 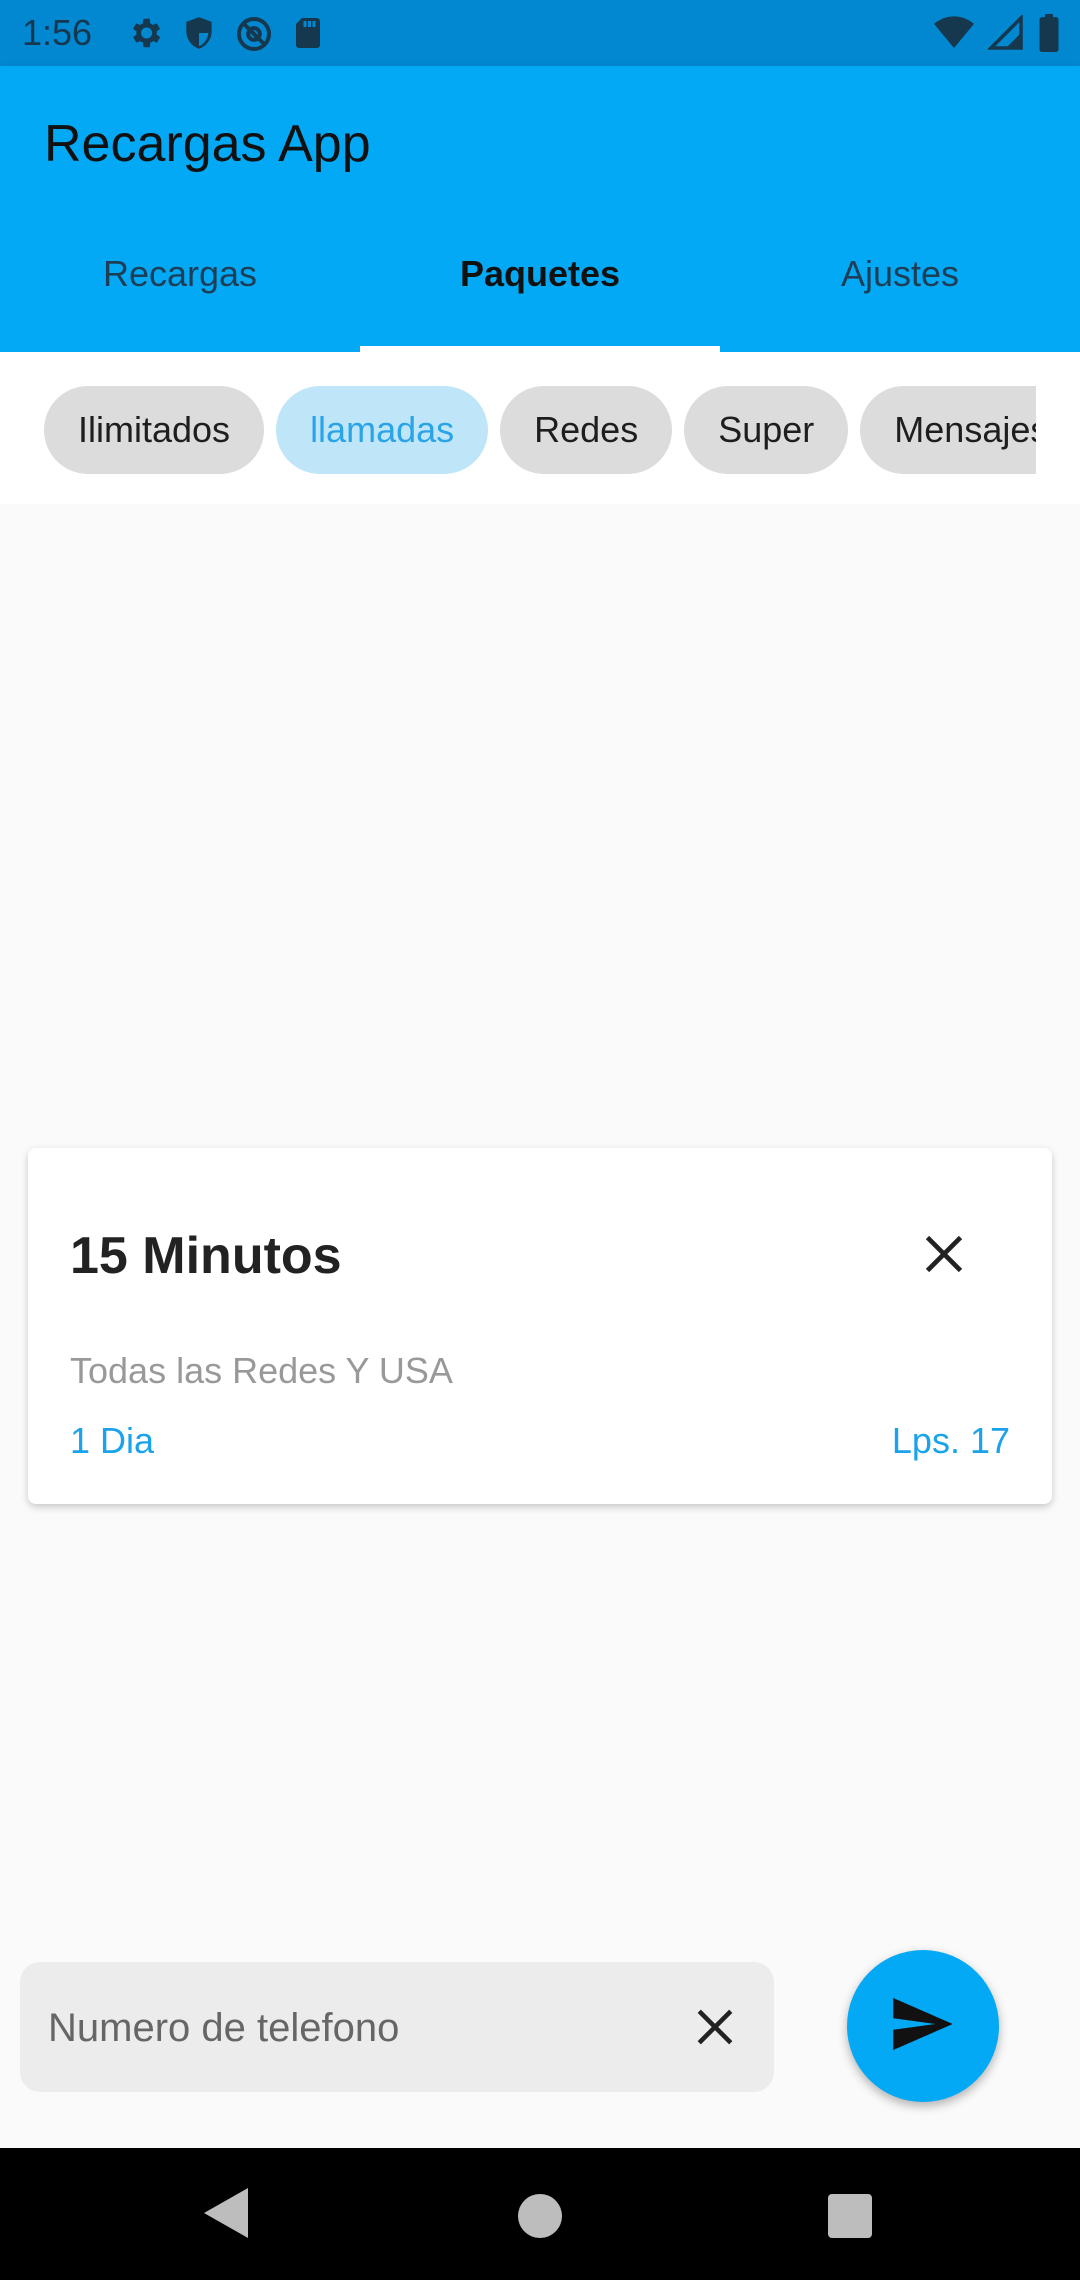 What do you see at coordinates (261, 1370) in the screenshot?
I see `package-description: Todas las Redes Y USA` at bounding box center [261, 1370].